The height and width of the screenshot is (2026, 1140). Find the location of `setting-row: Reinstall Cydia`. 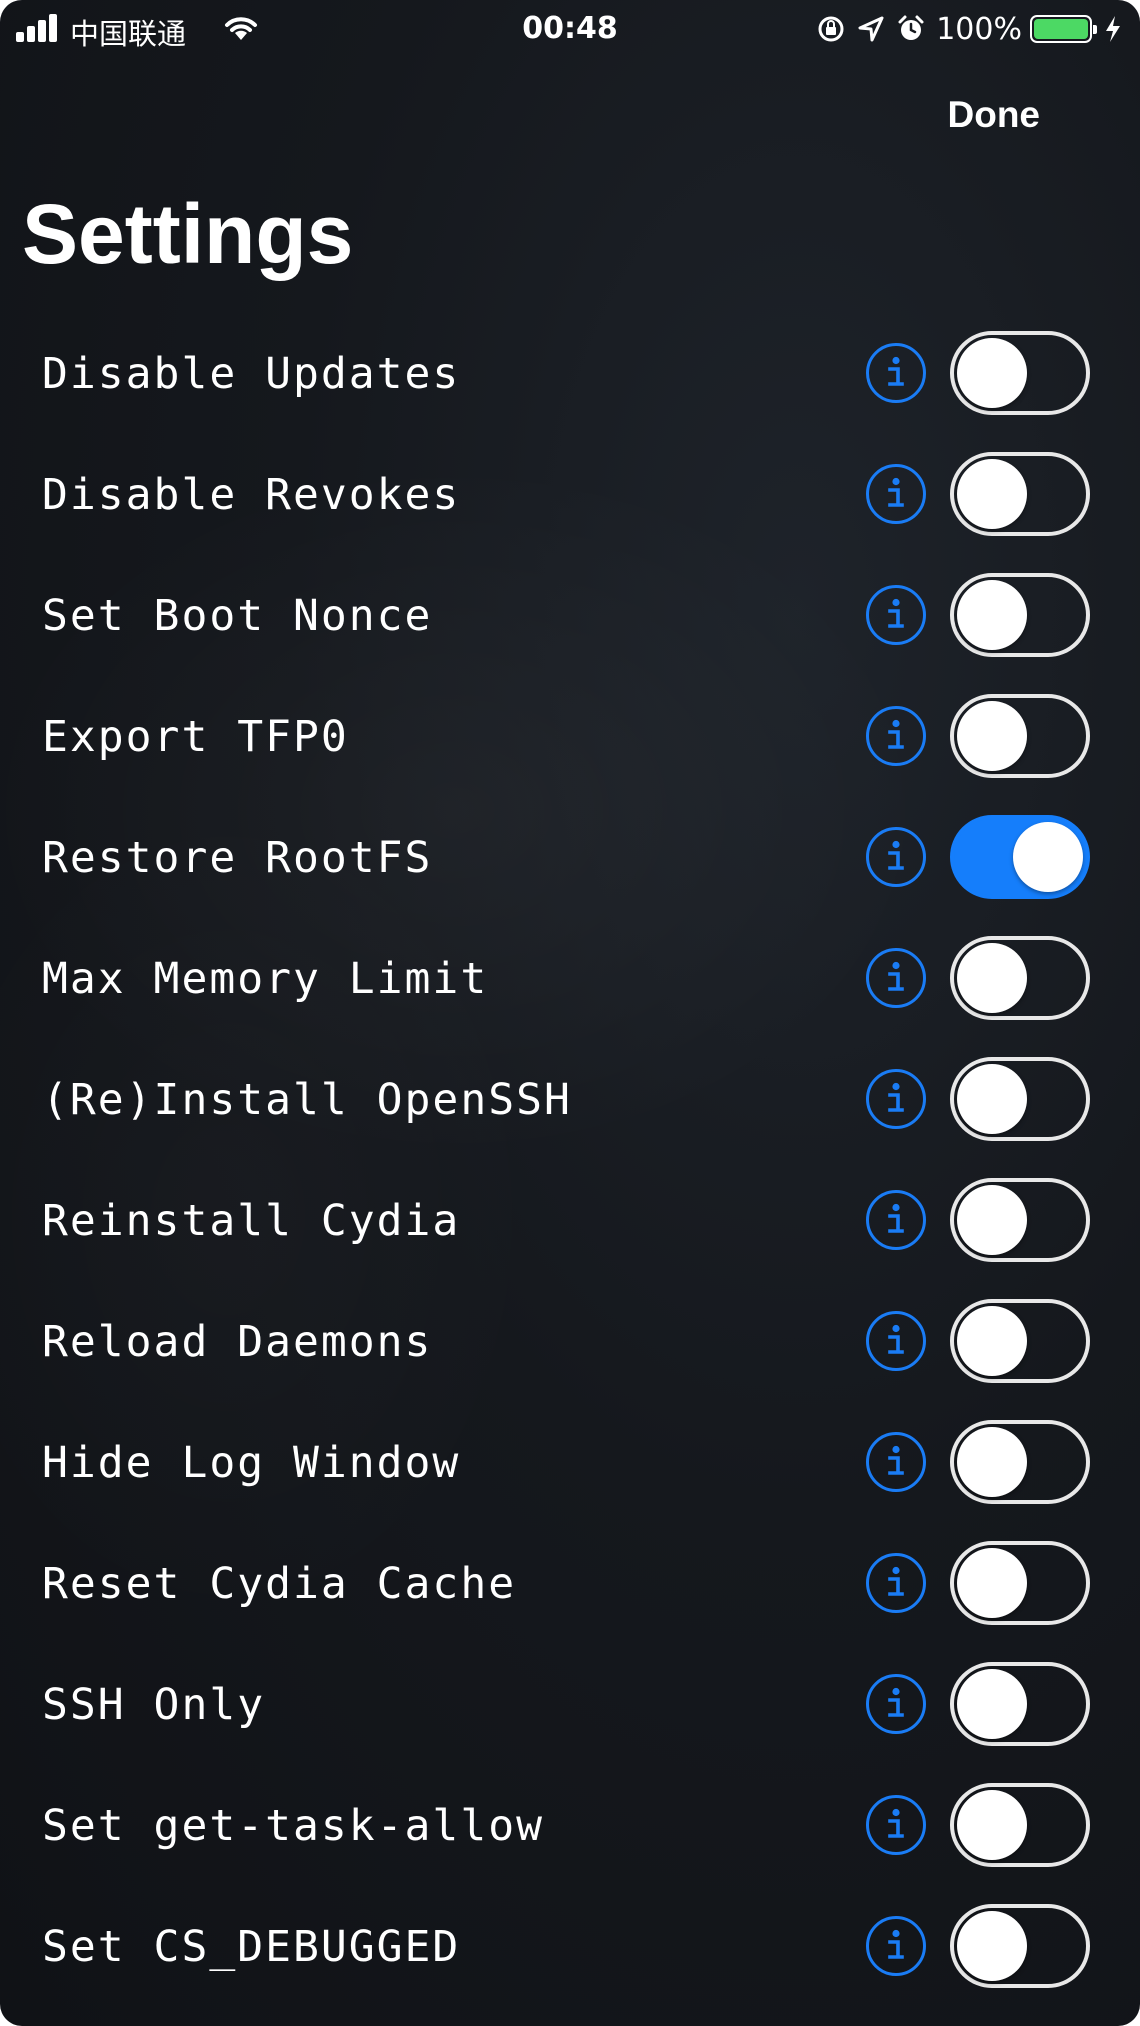

setting-row: Reinstall Cydia is located at coordinates (570, 1230).